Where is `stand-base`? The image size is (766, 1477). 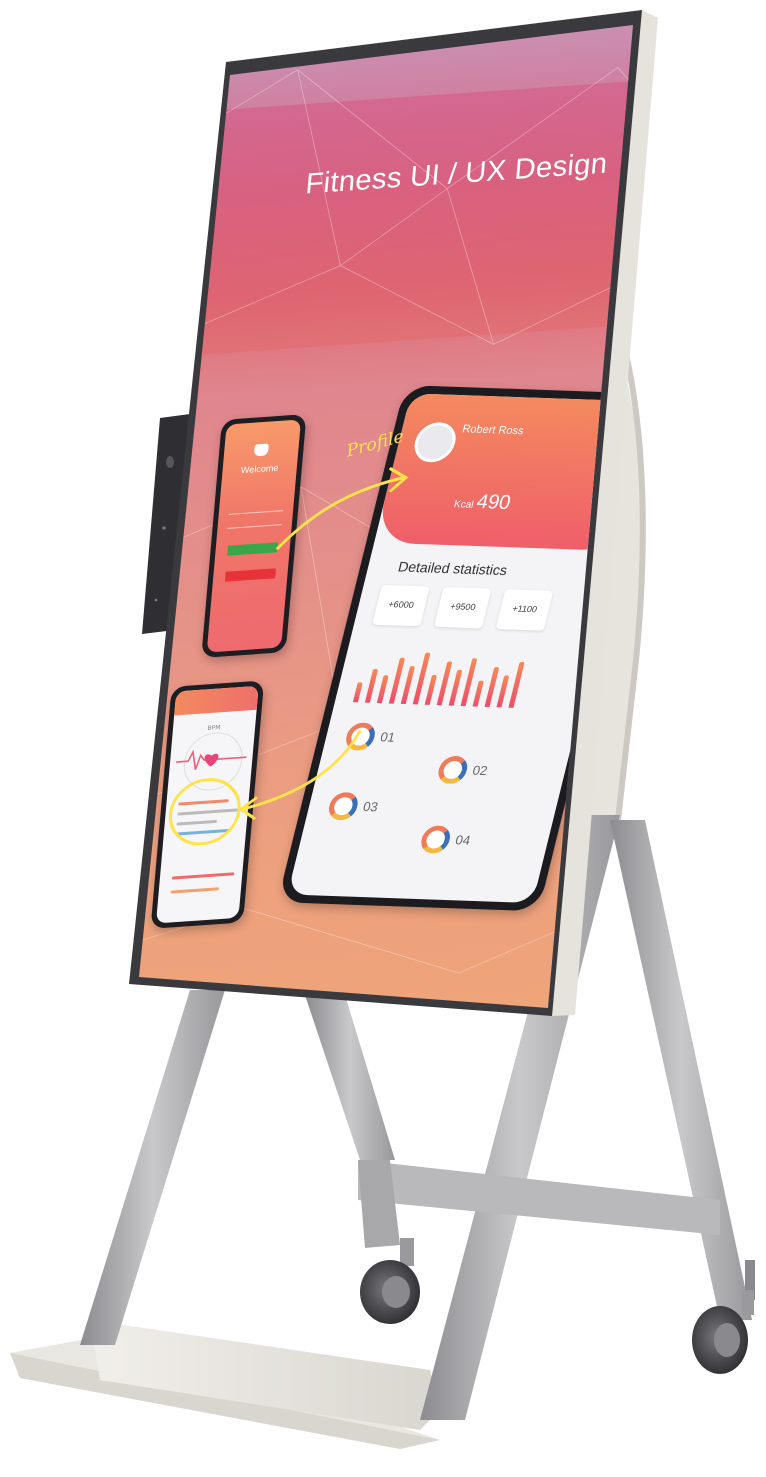
stand-base is located at coordinates (225, 1384).